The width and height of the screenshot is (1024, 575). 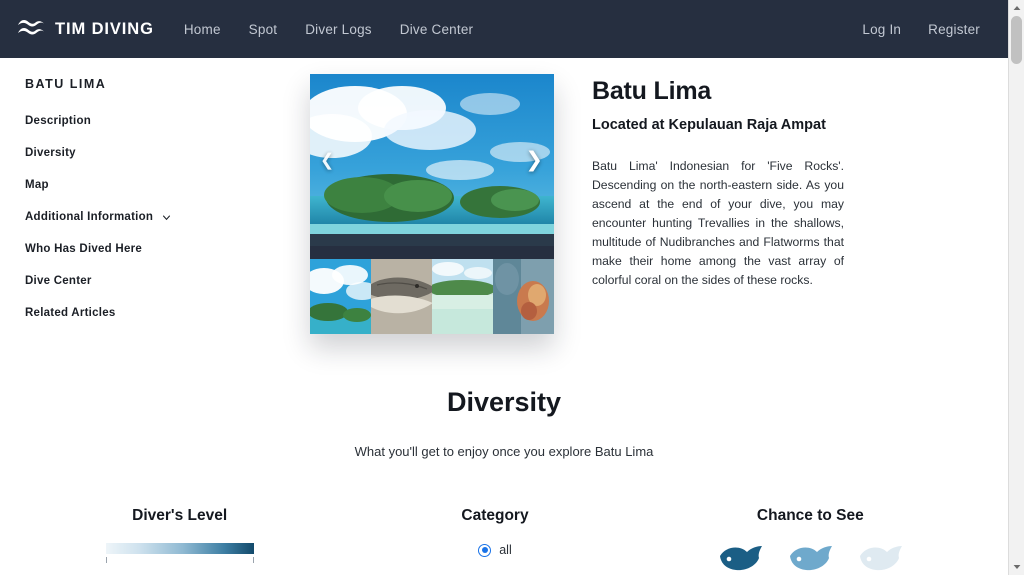 I want to click on sidebar-item-related-articles: Related Articles, so click(x=70, y=313).